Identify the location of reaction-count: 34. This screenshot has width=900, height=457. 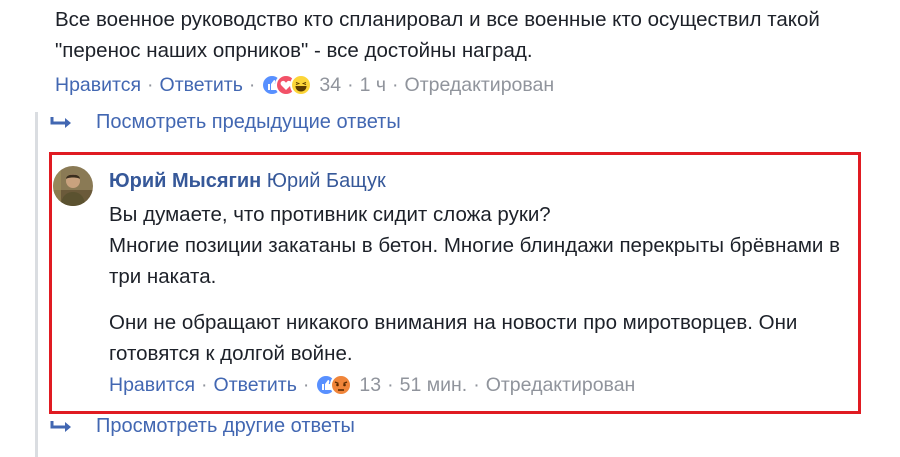
(330, 85).